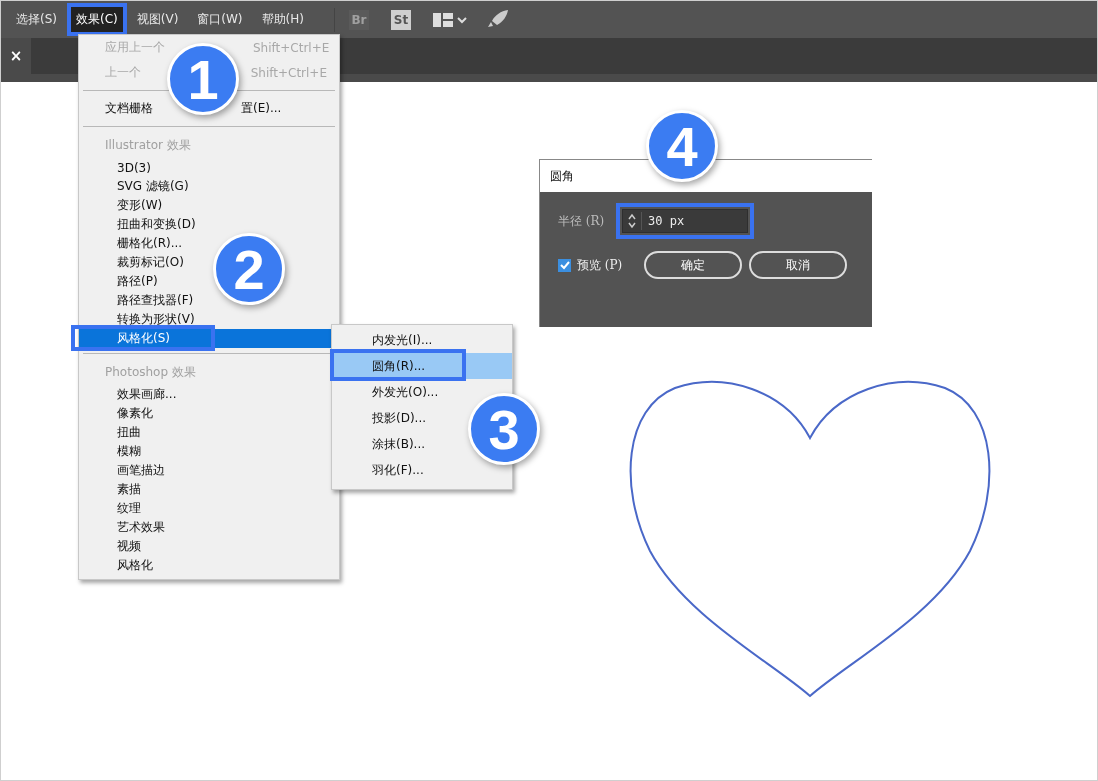 This screenshot has height=781, width=1098. Describe the element at coordinates (125, 470) in the screenshot. I see `menu-item: 画笔描边` at that location.